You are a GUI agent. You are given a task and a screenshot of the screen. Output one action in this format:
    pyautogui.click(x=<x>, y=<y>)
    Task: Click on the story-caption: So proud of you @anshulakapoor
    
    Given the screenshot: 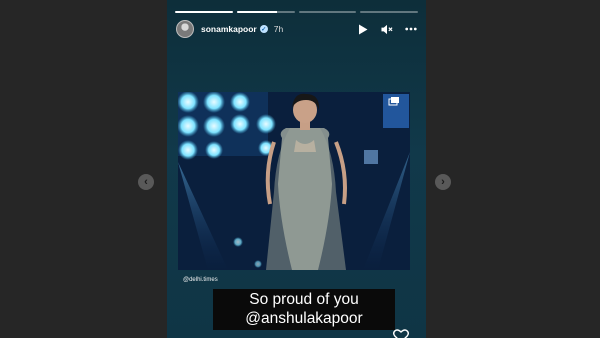 What is the action you would take?
    pyautogui.click(x=304, y=309)
    